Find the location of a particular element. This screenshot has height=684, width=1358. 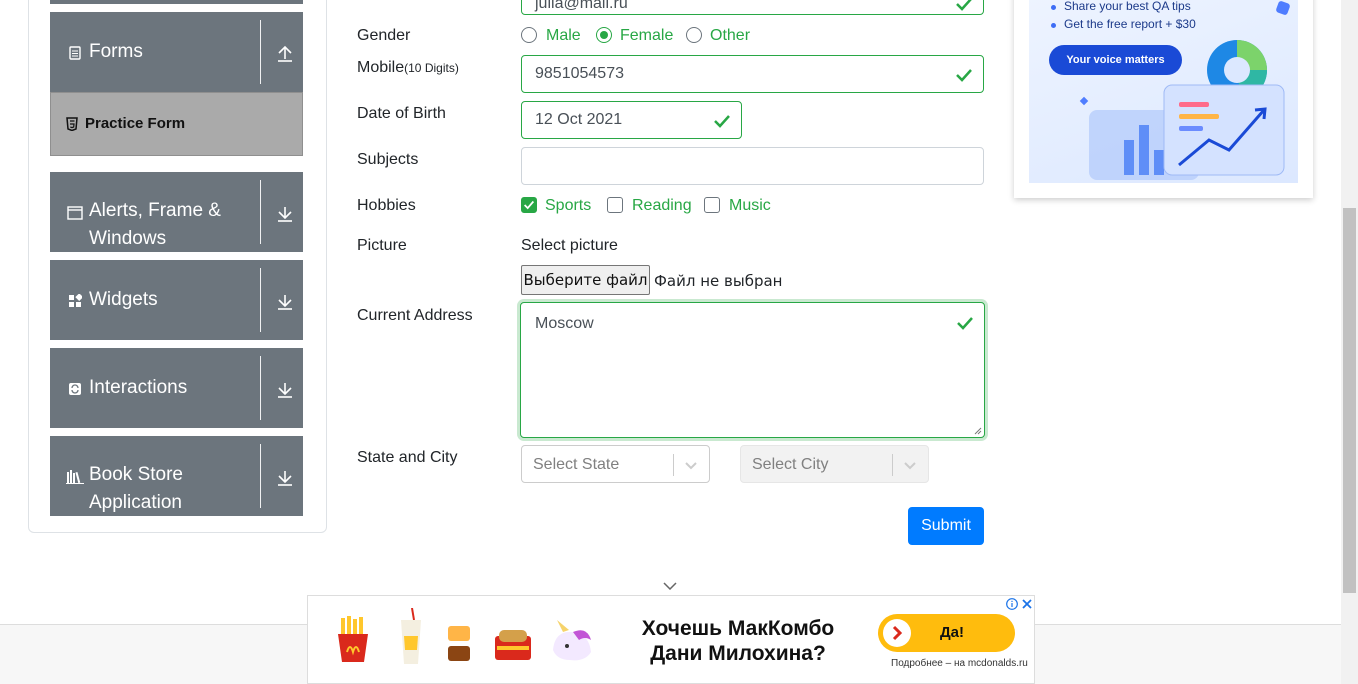

document-icon is located at coordinates (75, 53).